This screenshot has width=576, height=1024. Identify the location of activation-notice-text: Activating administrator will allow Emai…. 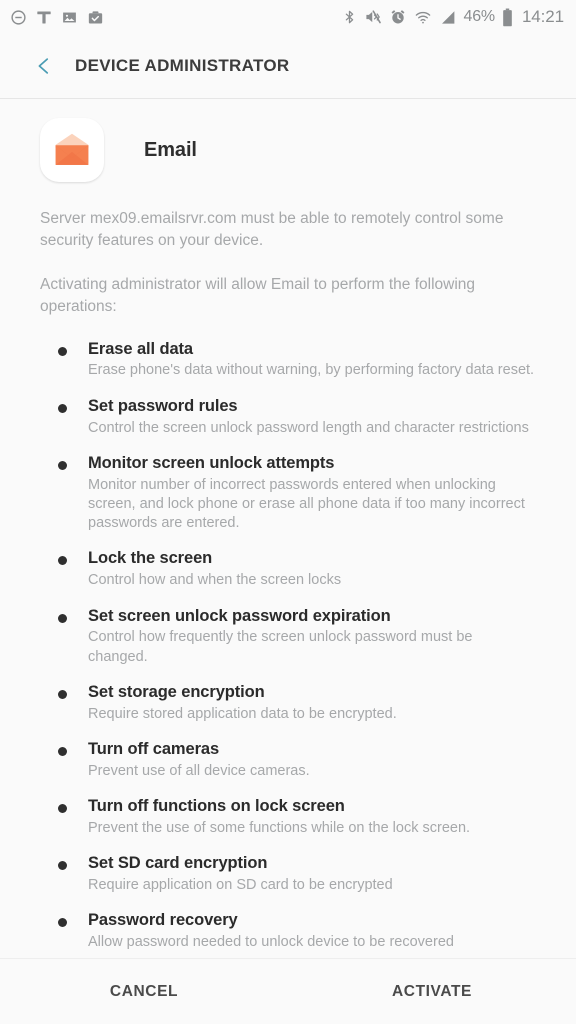
(258, 296).